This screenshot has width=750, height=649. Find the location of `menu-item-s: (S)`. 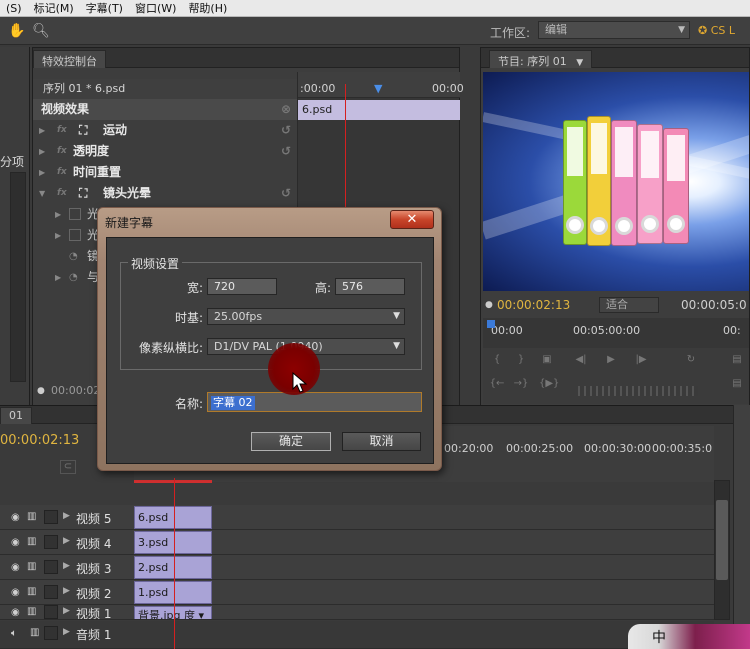

menu-item-s: (S) is located at coordinates (14, 8).